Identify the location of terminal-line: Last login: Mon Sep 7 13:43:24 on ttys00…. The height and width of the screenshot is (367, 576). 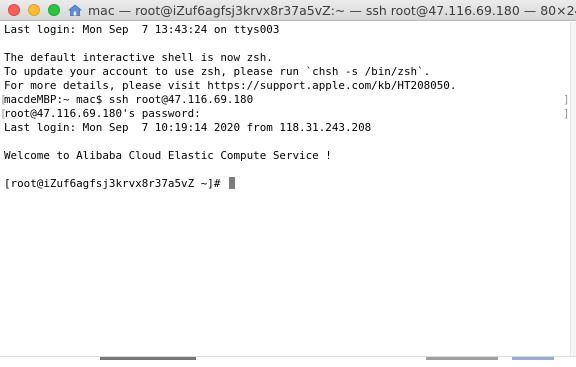
(142, 29).